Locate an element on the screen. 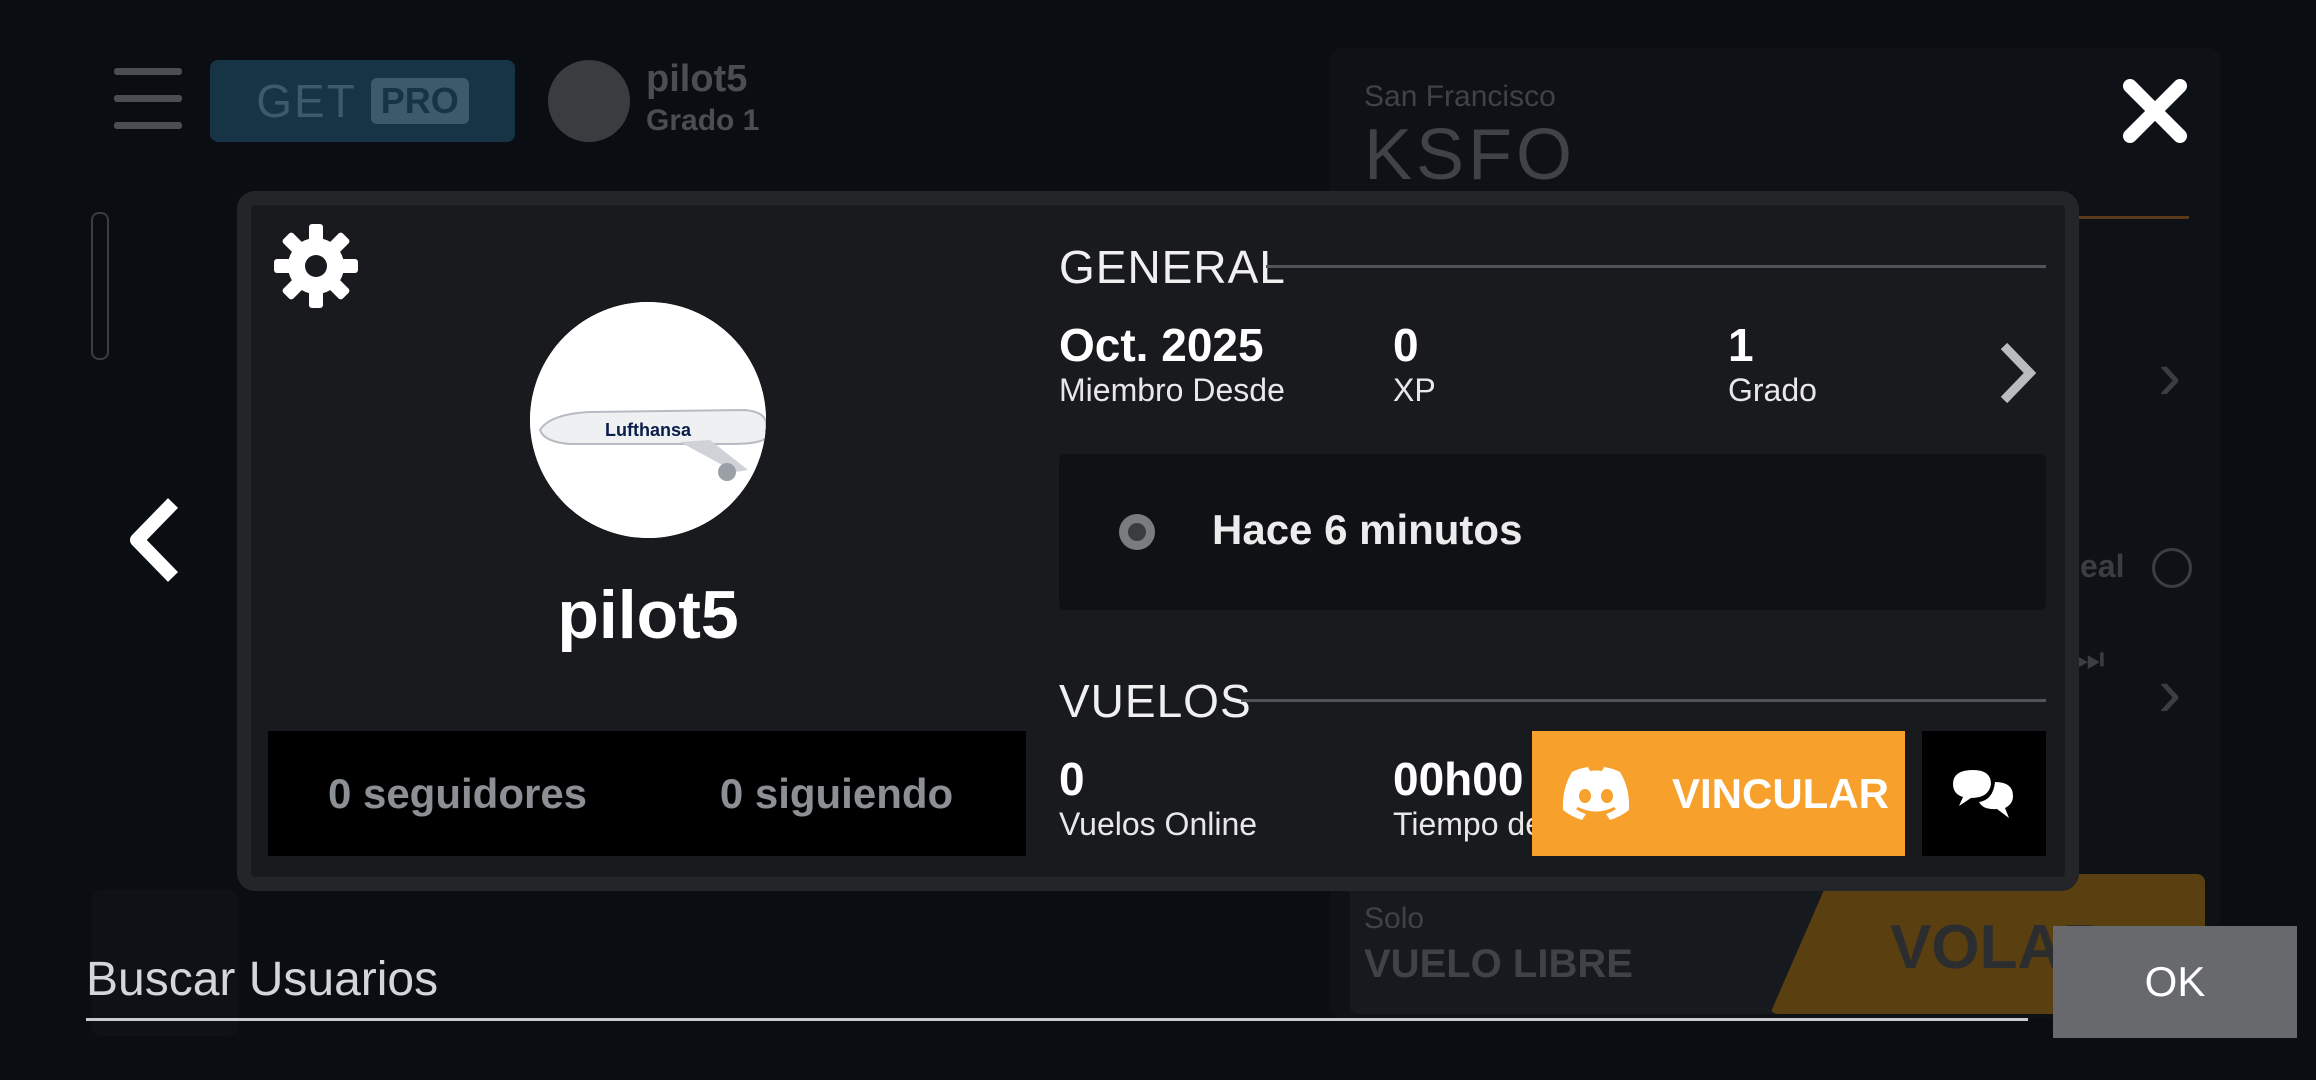 The width and height of the screenshot is (2316, 1080). chevron-left-icon is located at coordinates (155, 540).